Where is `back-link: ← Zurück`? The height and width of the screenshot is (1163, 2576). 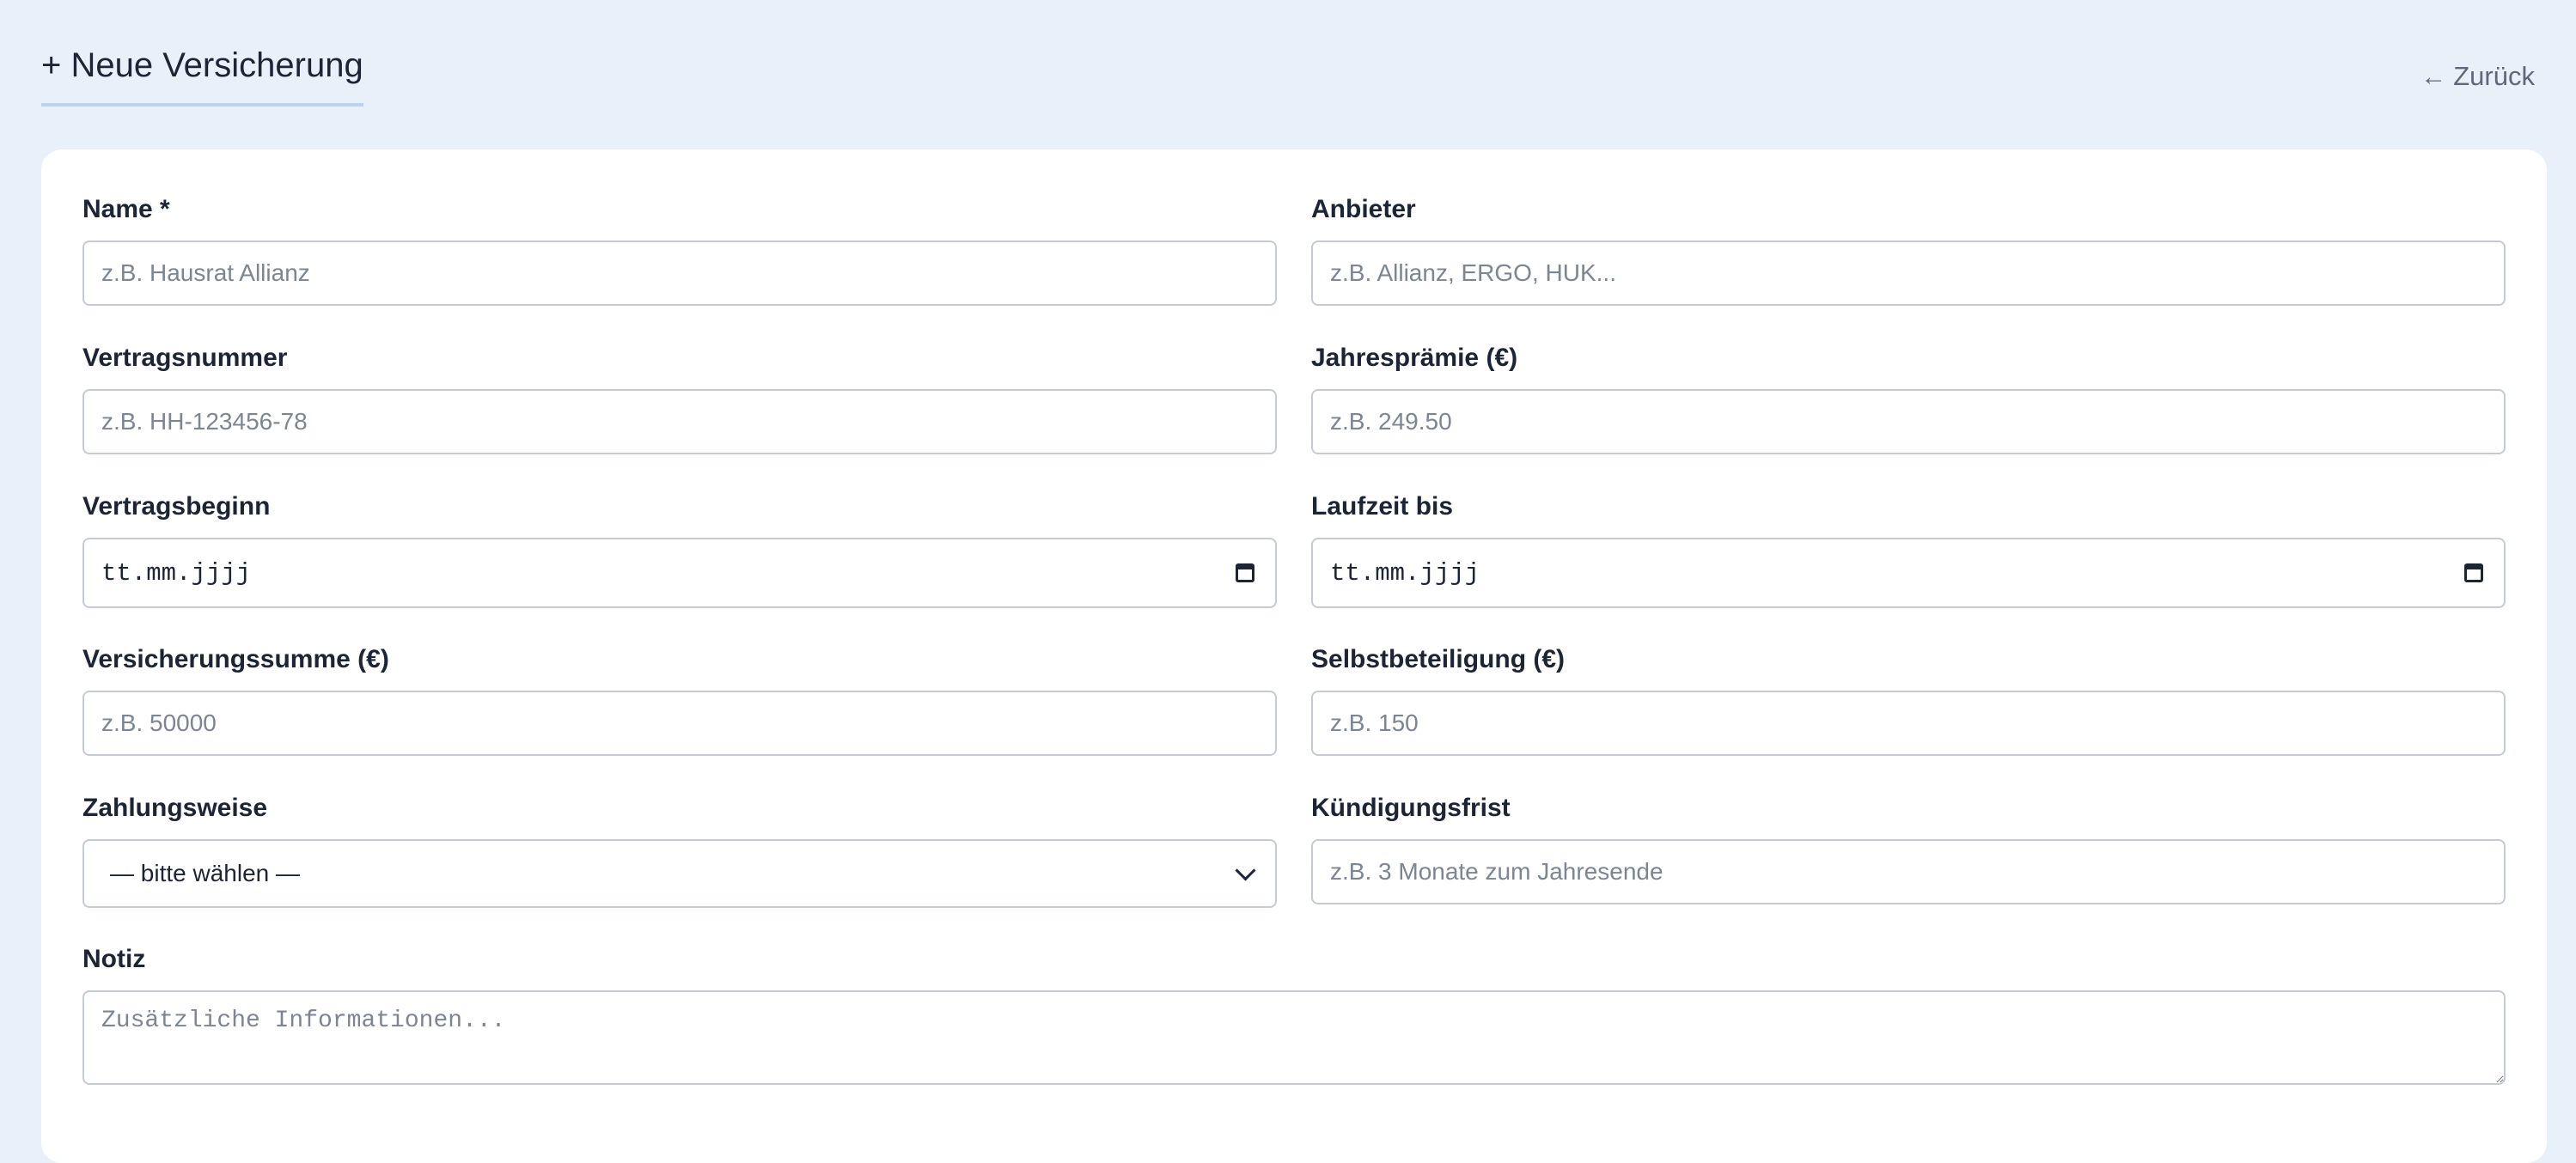
back-link: ← Zurück is located at coordinates (2477, 77).